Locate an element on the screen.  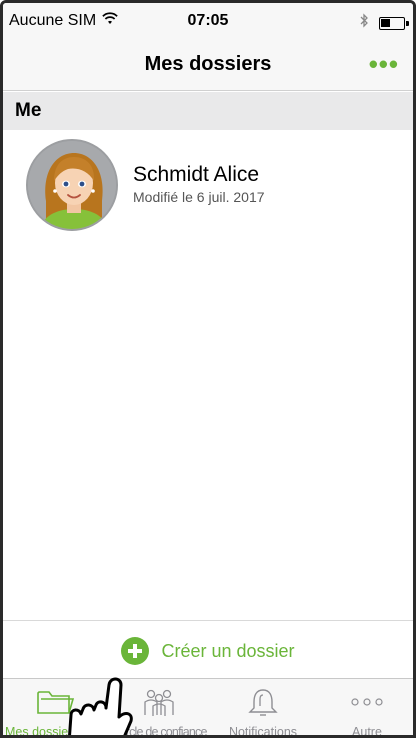
bluetooth-icon is located at coordinates (364, 23).